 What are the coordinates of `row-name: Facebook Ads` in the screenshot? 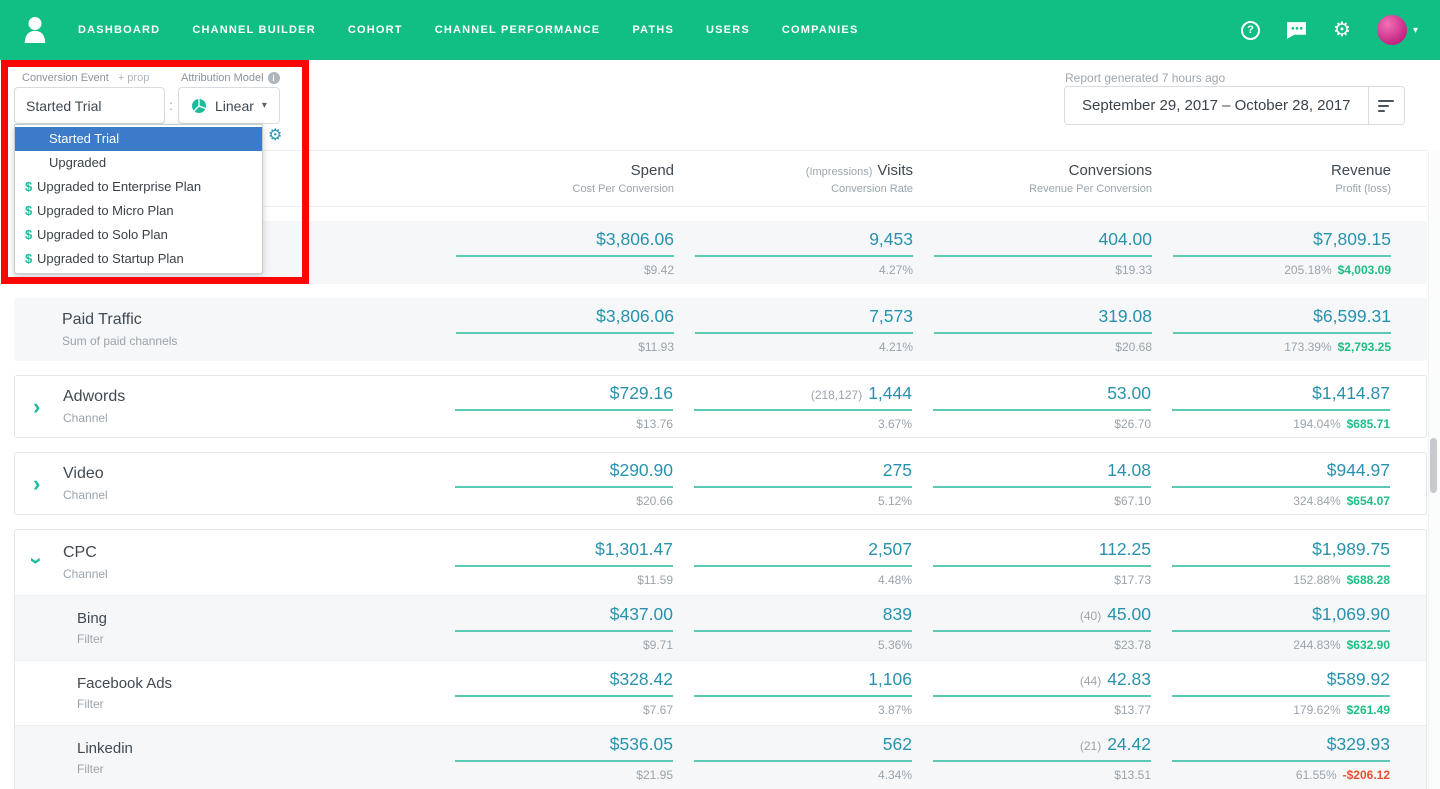 It's located at (125, 683).